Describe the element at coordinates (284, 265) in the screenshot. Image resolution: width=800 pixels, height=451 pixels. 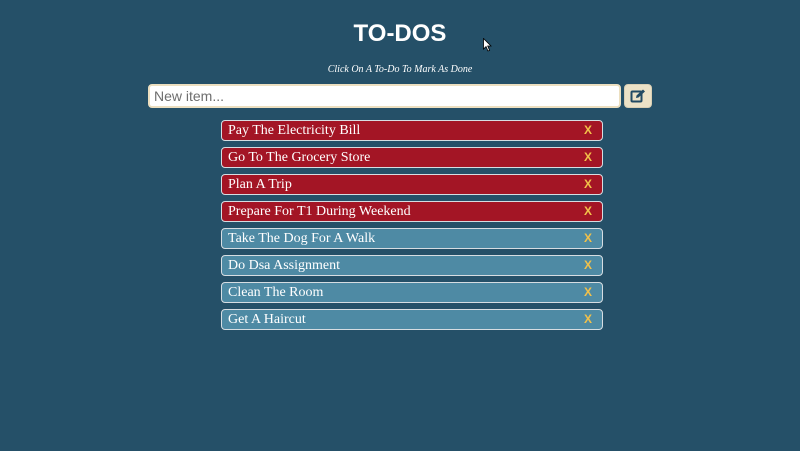
I see `todo-text: Do Dsa Assignment` at that location.